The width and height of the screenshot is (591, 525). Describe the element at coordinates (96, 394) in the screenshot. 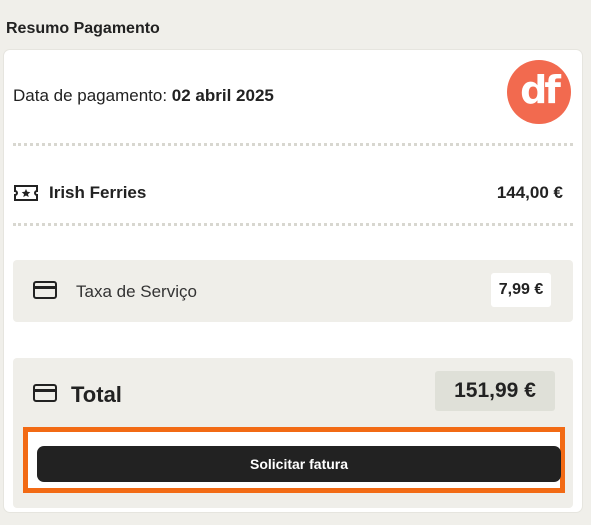

I see `total-label: Total` at that location.